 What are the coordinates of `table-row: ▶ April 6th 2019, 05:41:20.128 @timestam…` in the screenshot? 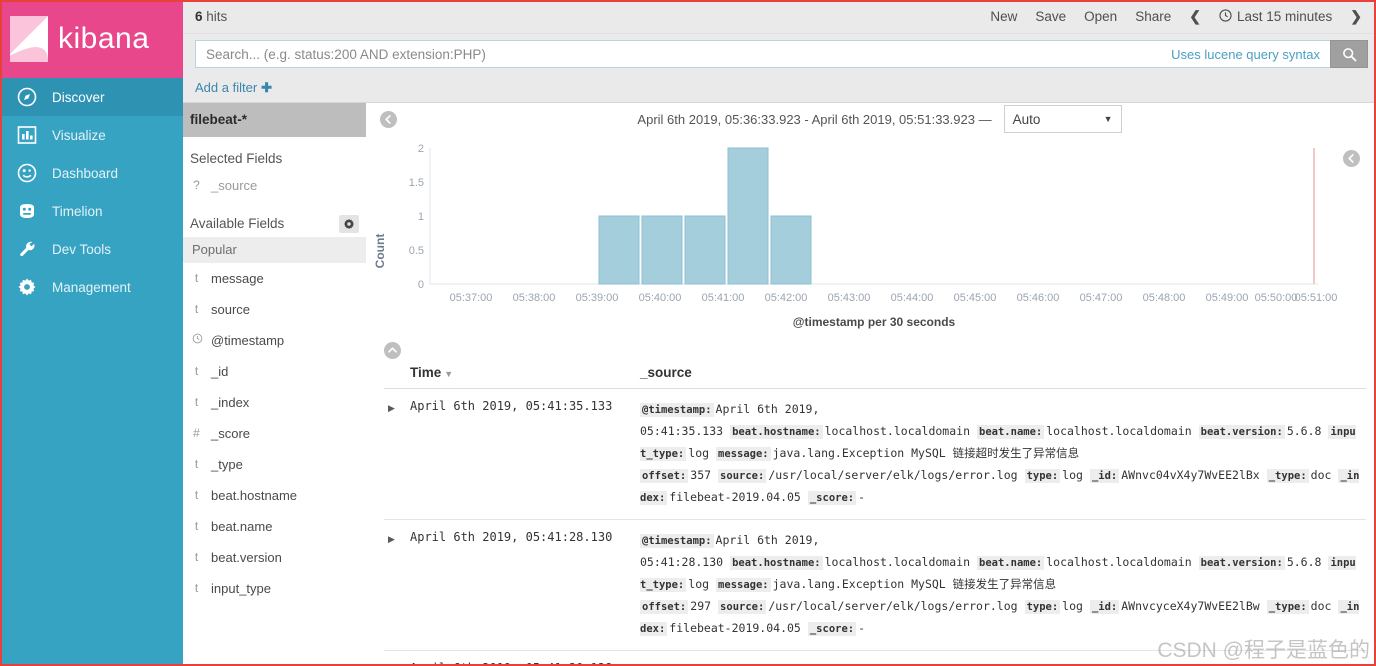 It's located at (875, 658).